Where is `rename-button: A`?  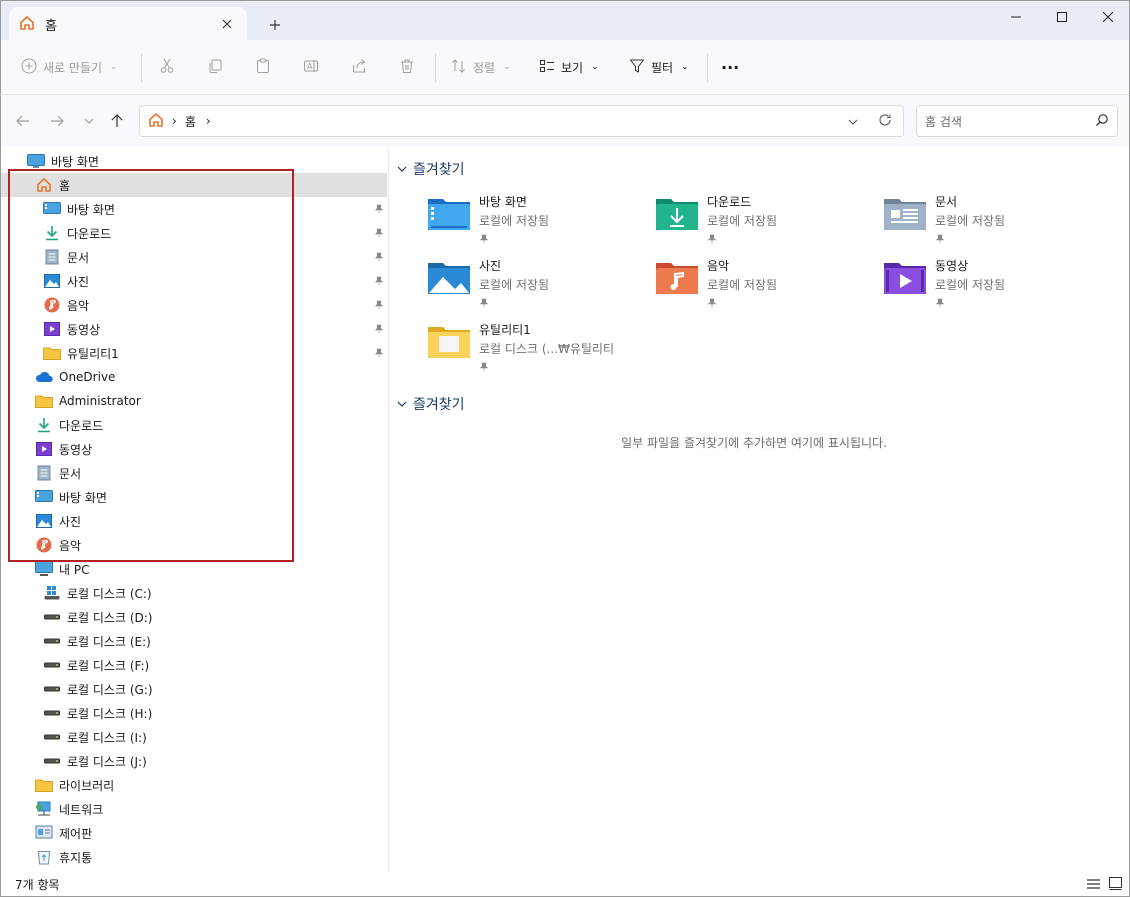 rename-button: A is located at coordinates (311, 67).